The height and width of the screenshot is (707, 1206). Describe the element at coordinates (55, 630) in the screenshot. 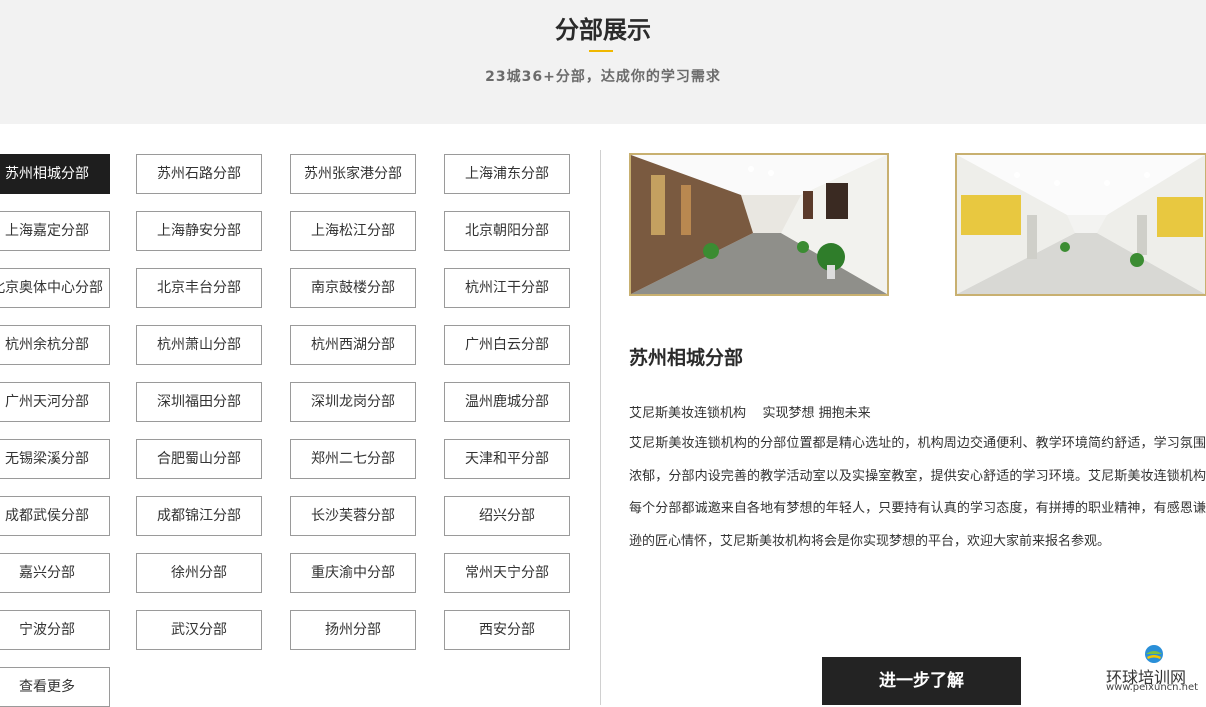

I see `branch-button: 宁波分部` at that location.